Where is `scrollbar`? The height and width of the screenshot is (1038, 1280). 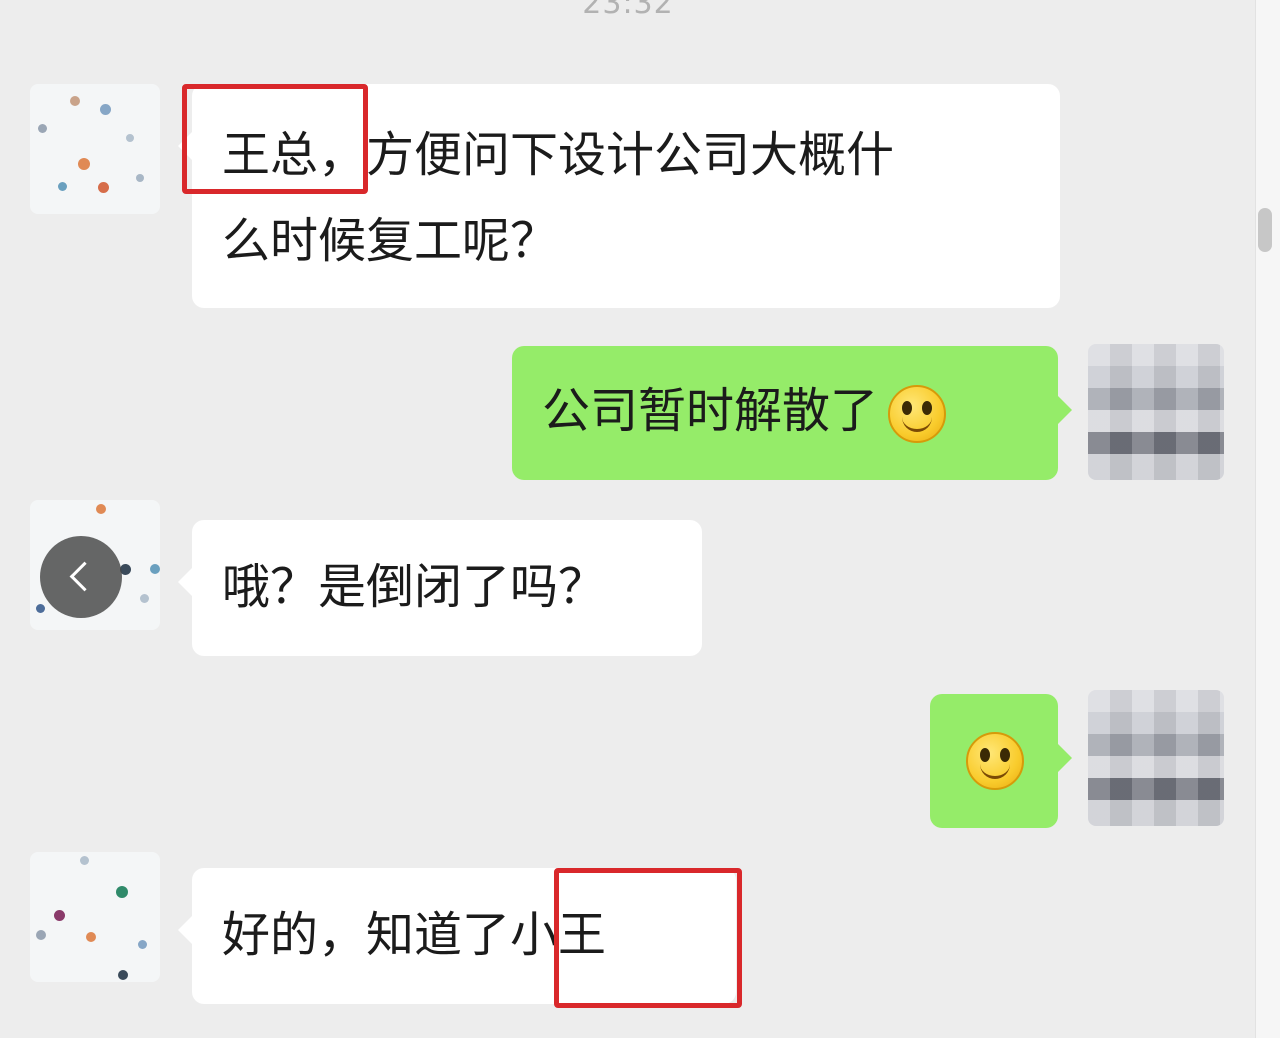
scrollbar is located at coordinates (1267, 519).